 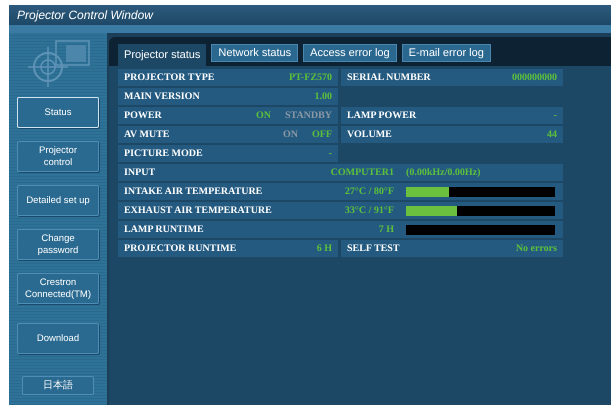 I want to click on field-label: LAMP RUNTIME, so click(x=164, y=230).